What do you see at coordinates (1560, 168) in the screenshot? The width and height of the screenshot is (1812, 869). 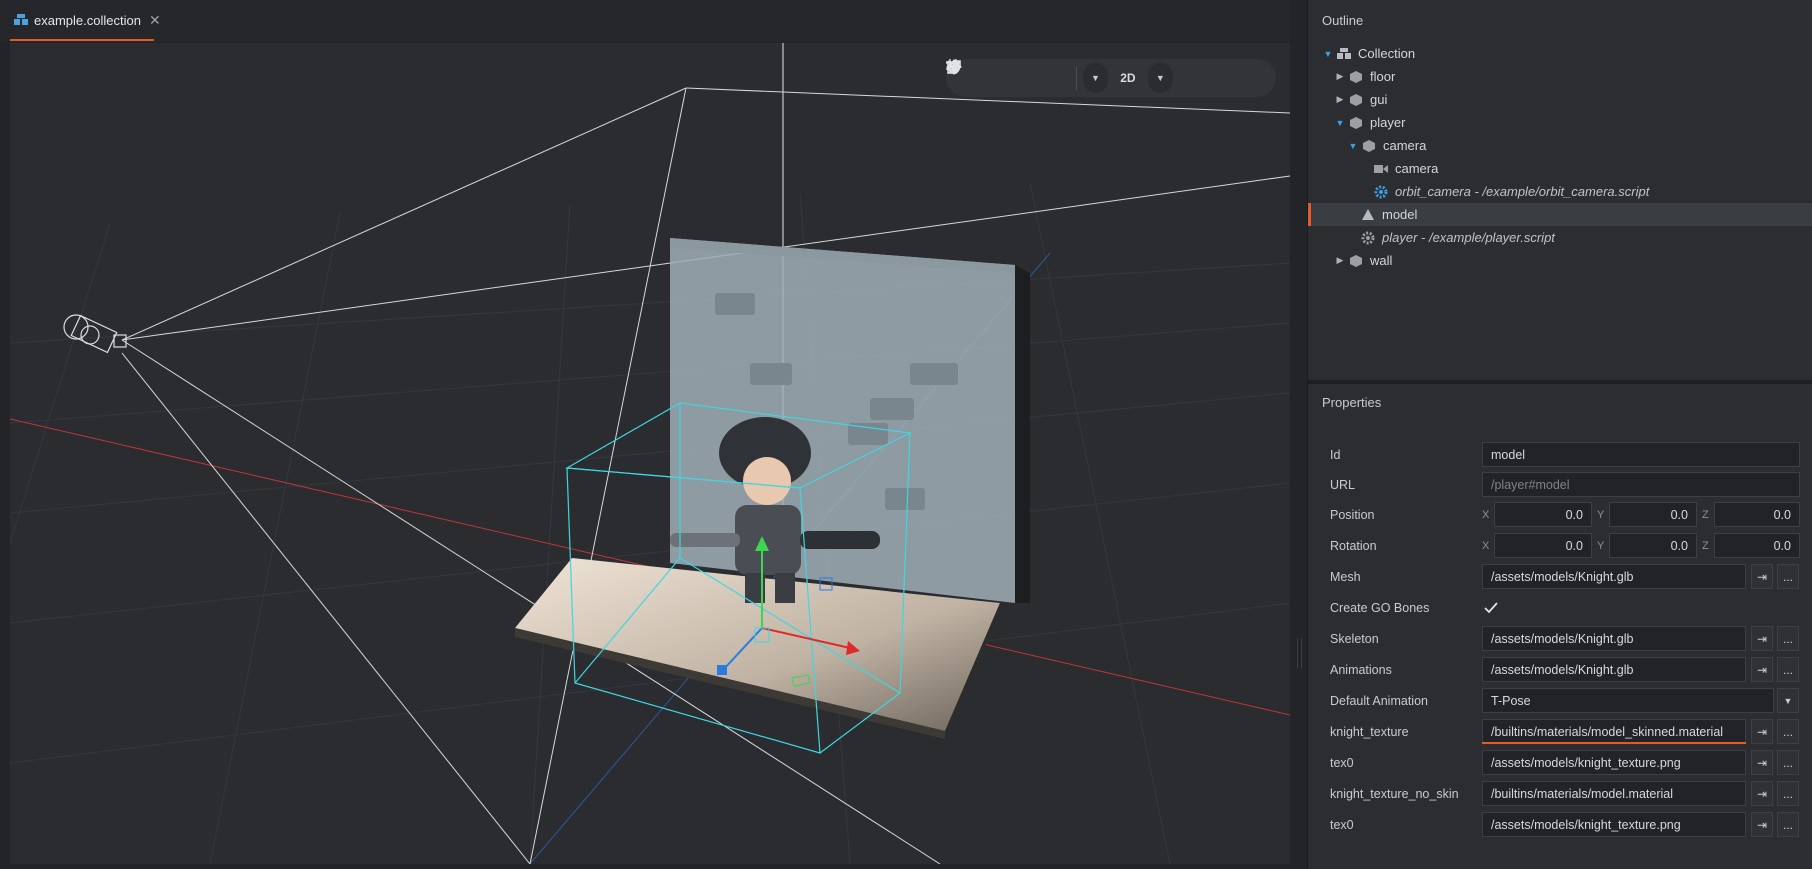 I see `tree-item-camera-component: camera` at bounding box center [1560, 168].